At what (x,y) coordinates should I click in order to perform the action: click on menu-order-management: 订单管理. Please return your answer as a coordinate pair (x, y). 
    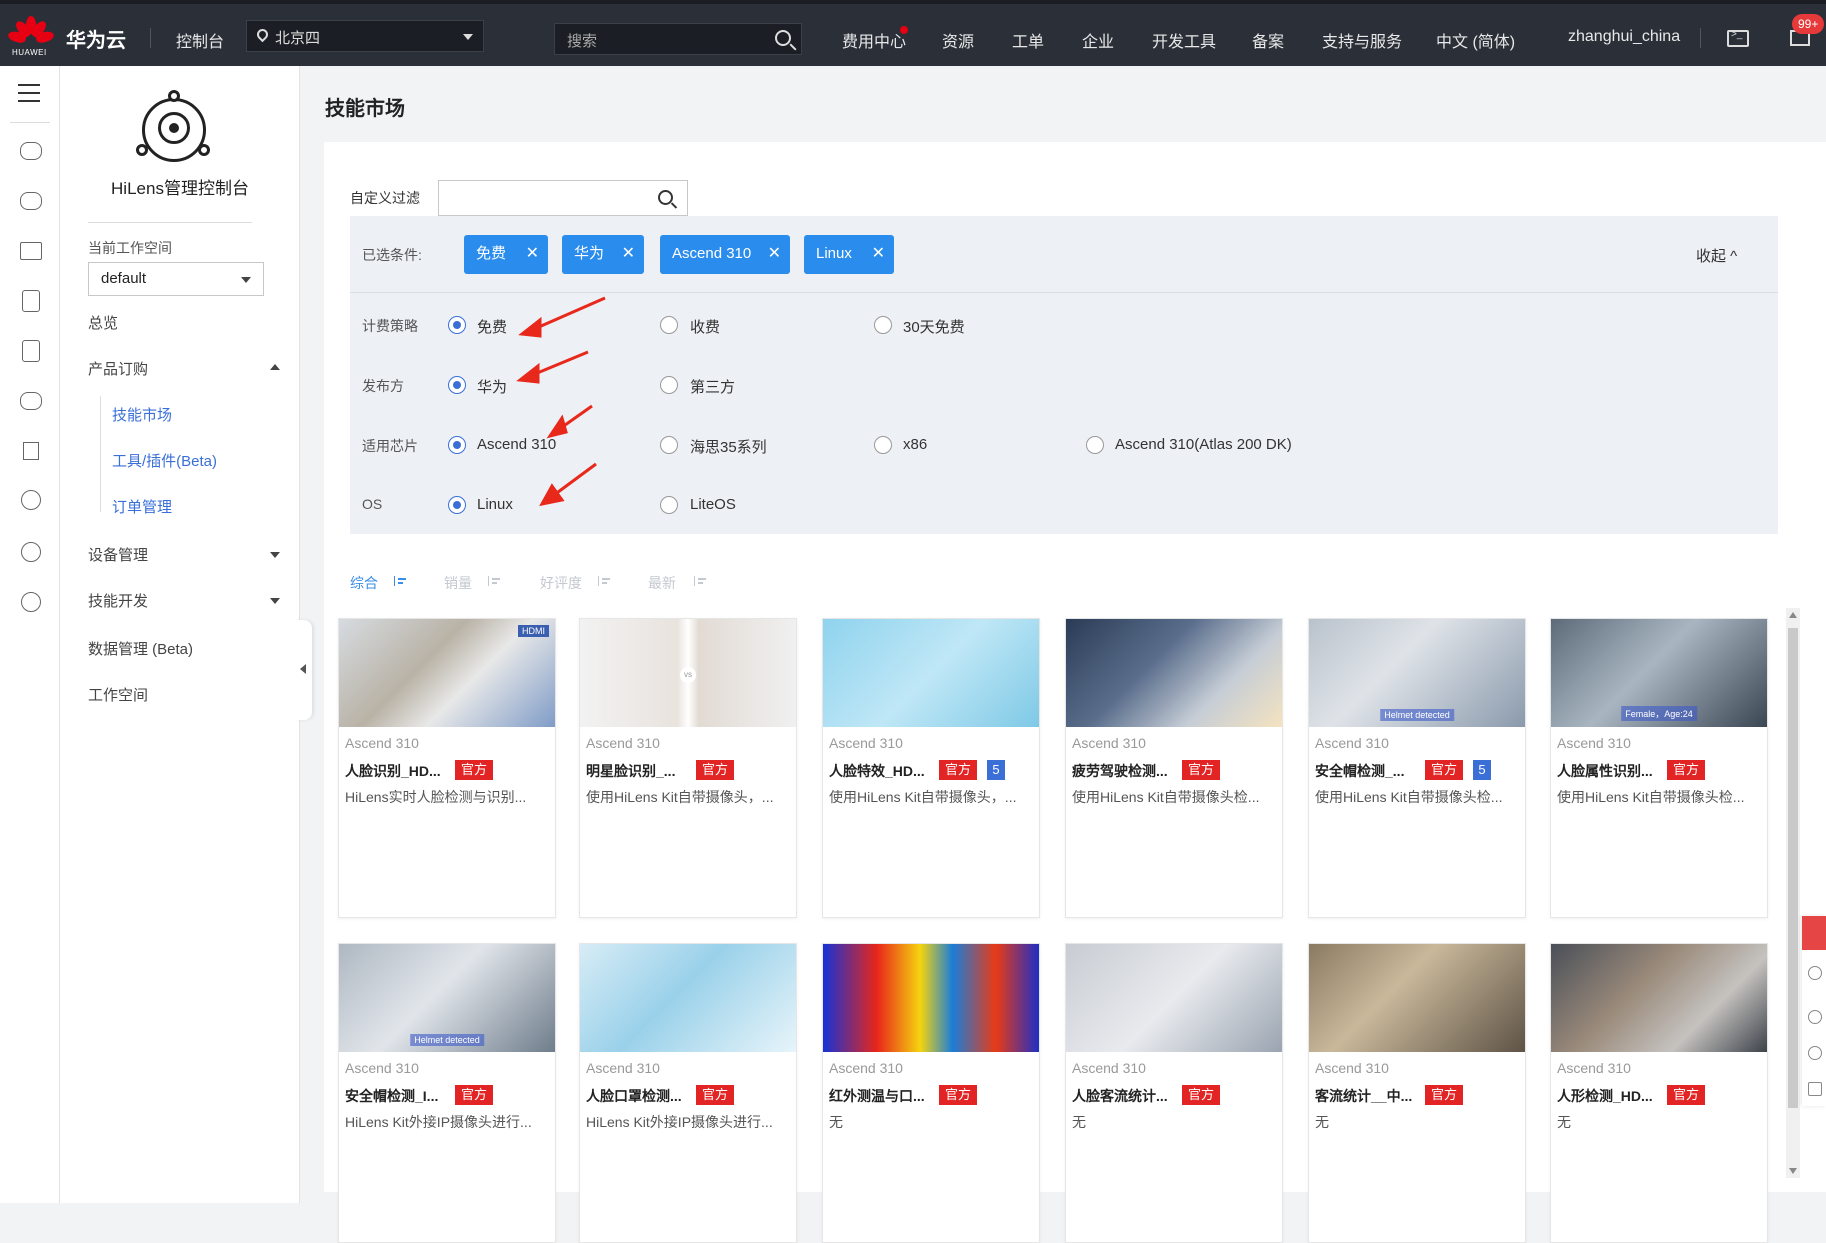
    Looking at the image, I should click on (142, 506).